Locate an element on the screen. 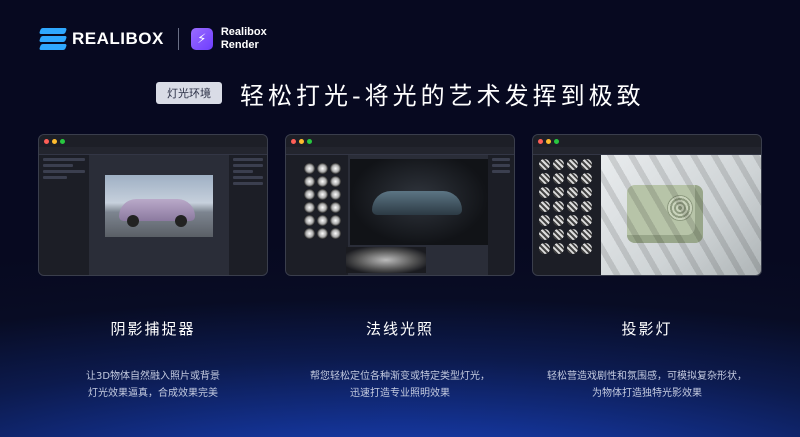  projected-light-pattern is located at coordinates (681, 215).